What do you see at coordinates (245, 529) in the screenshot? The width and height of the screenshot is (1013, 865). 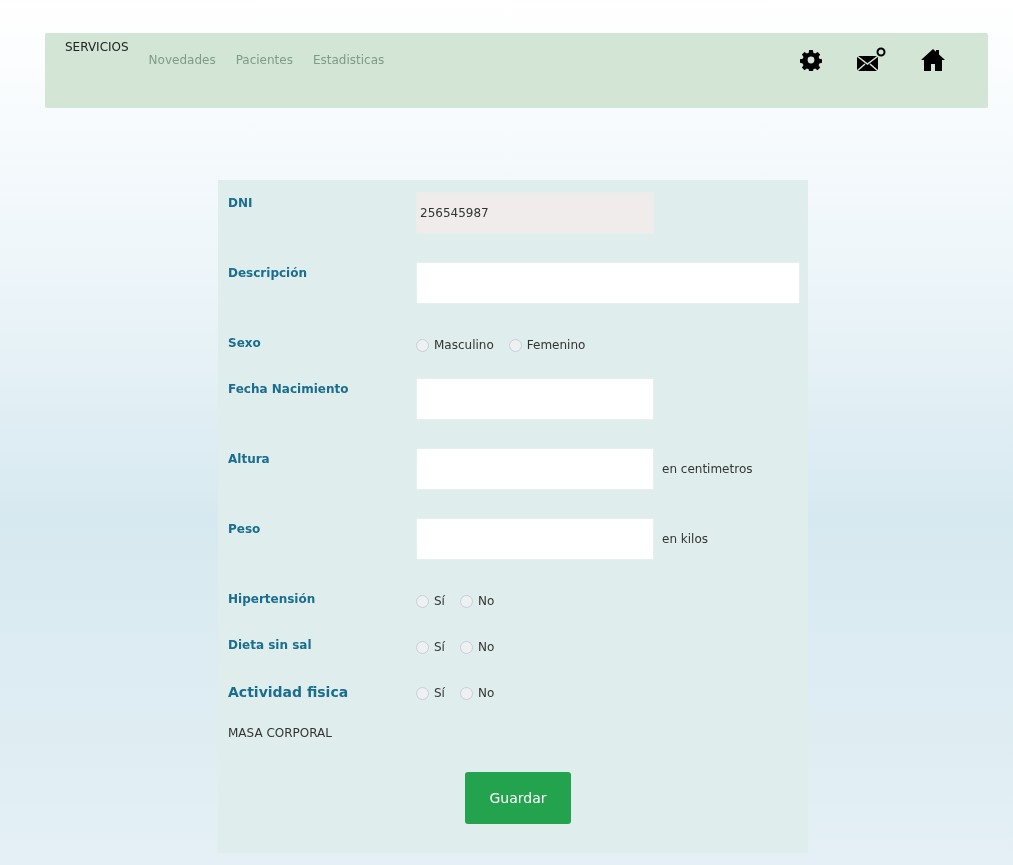 I see `field-label: Peso` at bounding box center [245, 529].